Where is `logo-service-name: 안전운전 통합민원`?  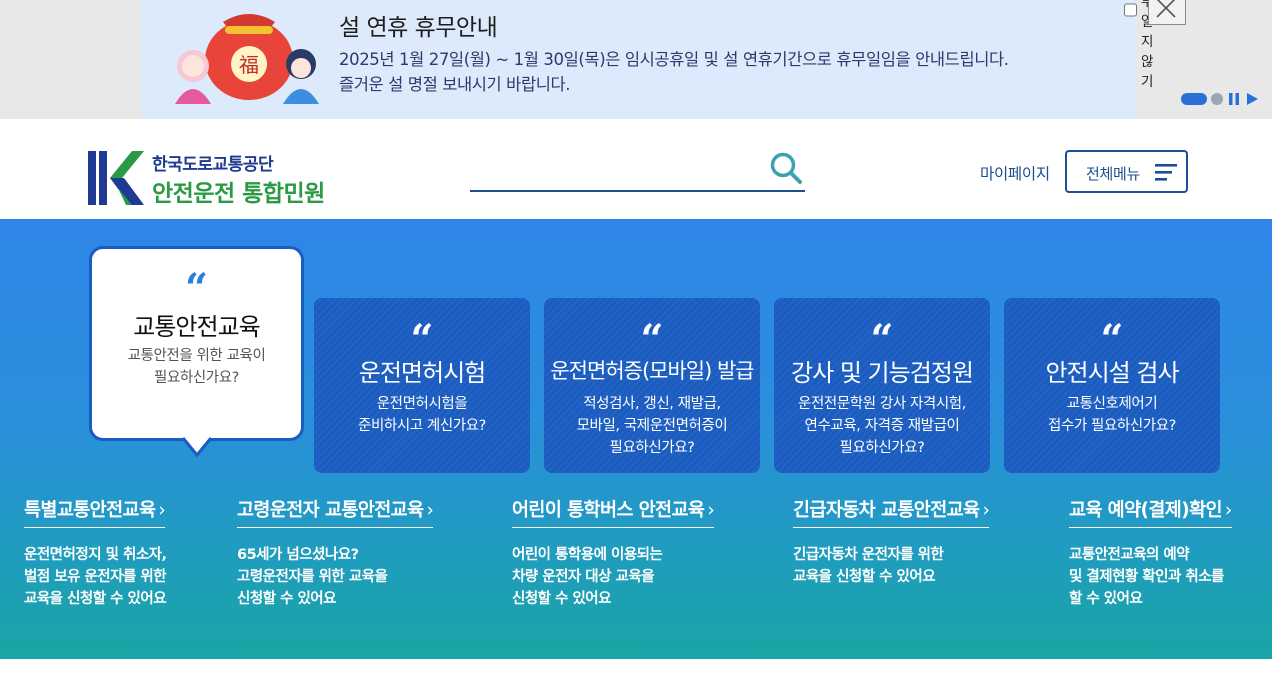
logo-service-name: 안전운전 통합민원 is located at coordinates (238, 194).